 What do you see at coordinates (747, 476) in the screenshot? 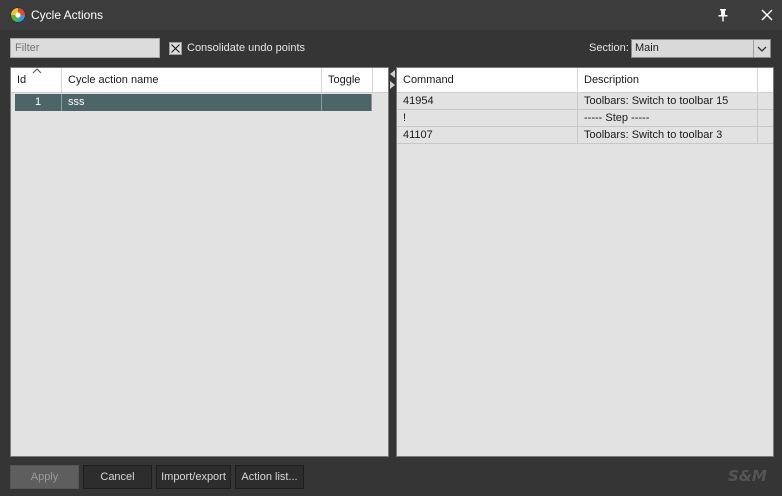
I see `sm-brand-logo: S&M` at bounding box center [747, 476].